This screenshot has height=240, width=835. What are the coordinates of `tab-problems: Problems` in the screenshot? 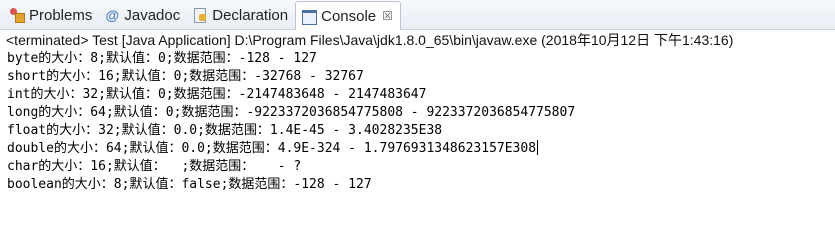 It's located at (51, 15).